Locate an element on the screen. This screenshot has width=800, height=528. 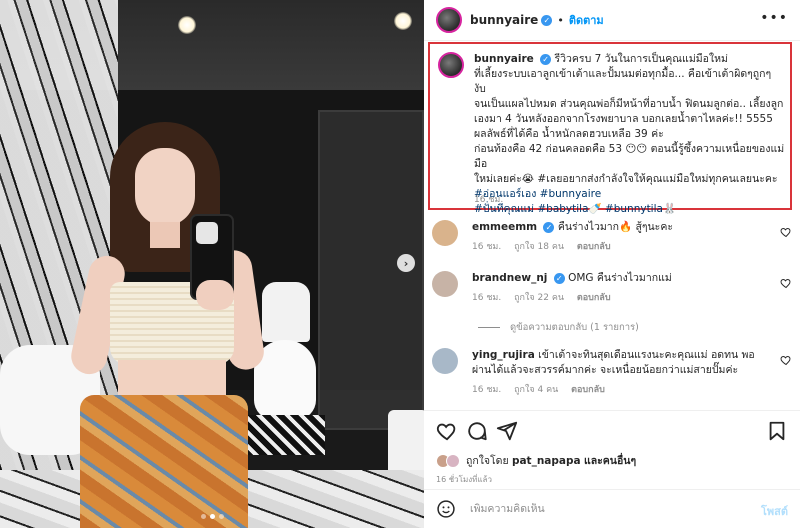
comment-meta: 16 ชม. ถูกใจ 4 คน ตอบกลับ is located at coordinates (622, 390).